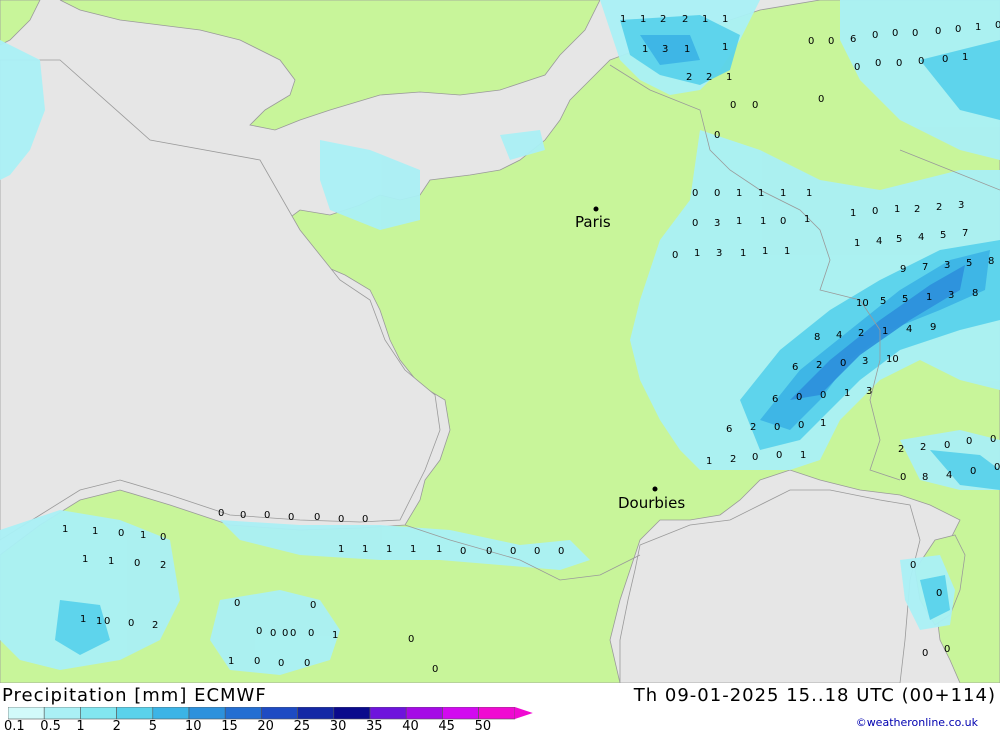  What do you see at coordinates (374, 726) in the screenshot?
I see `scale-label: 35` at bounding box center [374, 726].